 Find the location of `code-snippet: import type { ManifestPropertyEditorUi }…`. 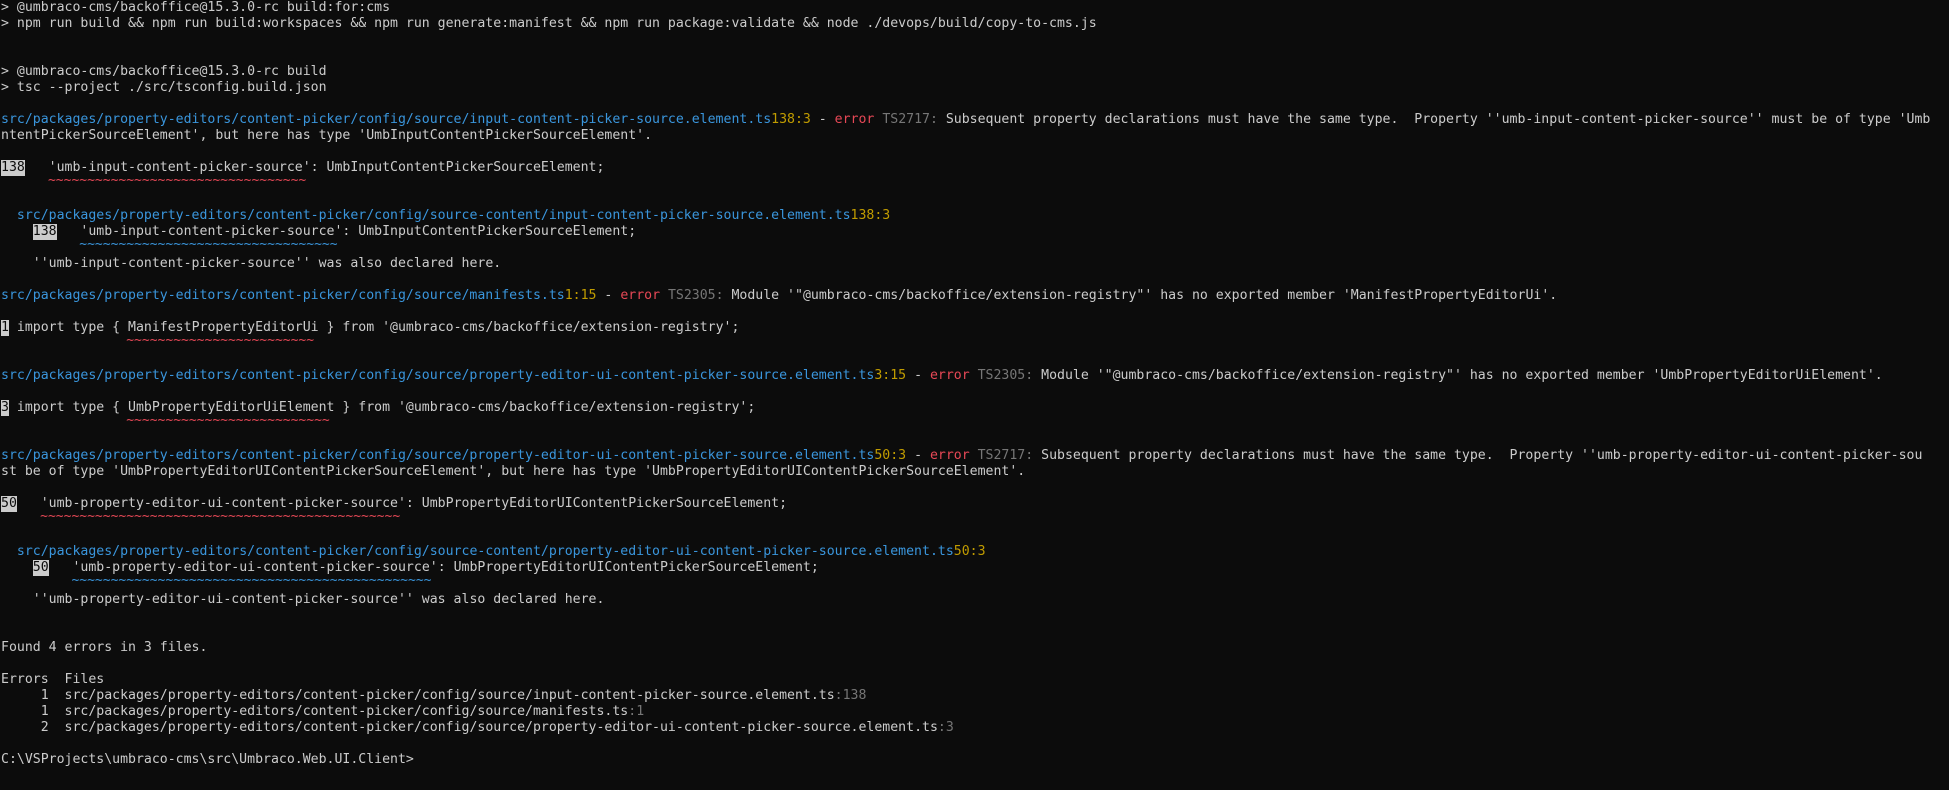

code-snippet: import type { ManifestPropertyEditorUi }… is located at coordinates (374, 327).